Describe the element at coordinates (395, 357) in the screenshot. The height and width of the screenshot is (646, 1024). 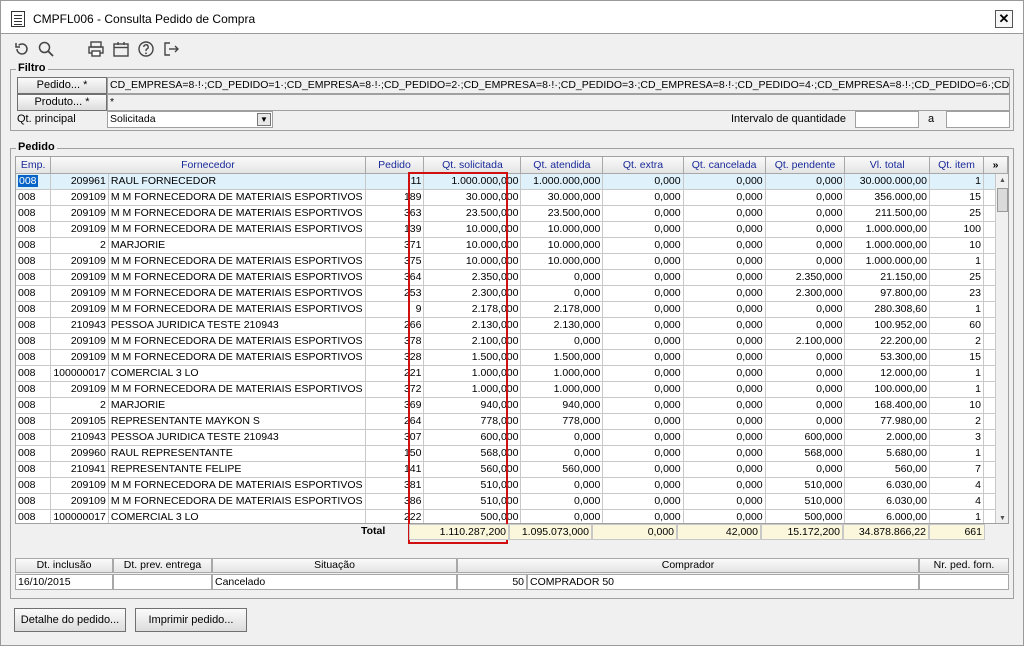
I see `table-cell: 328` at that location.